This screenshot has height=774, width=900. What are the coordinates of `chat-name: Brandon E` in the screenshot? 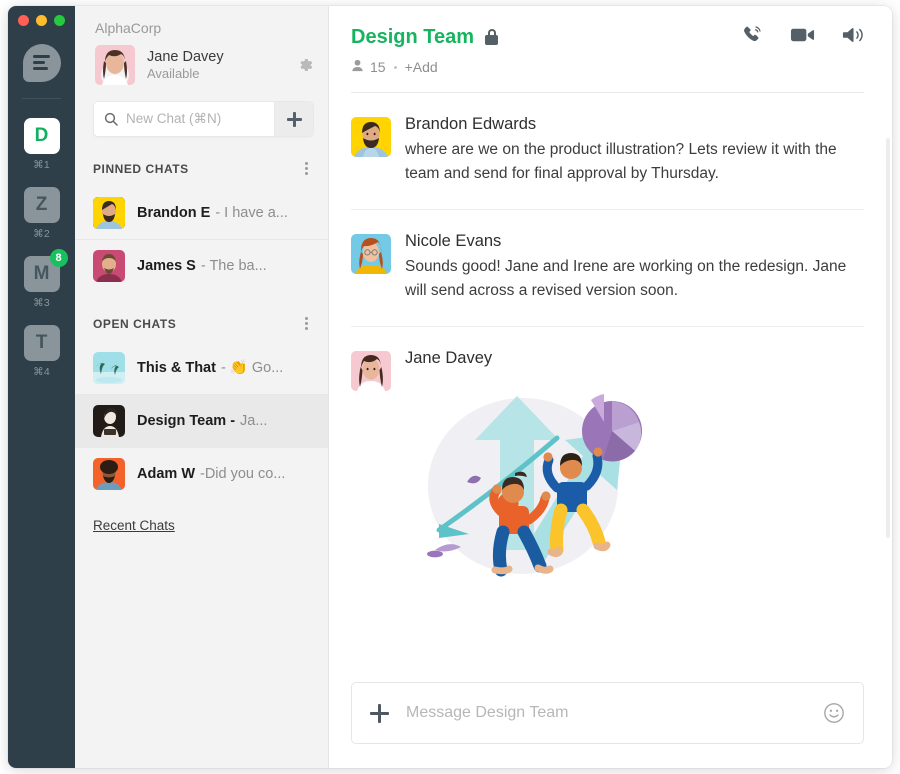 It's located at (174, 212).